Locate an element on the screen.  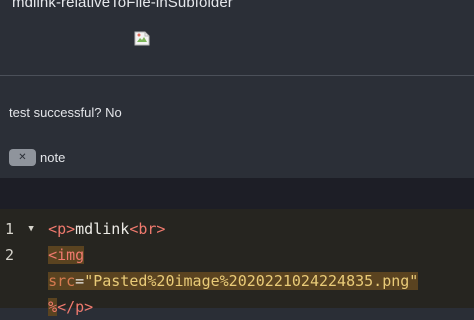
code-line-1: 1 ▼ <p>mdlink<br> is located at coordinates (83, 229).